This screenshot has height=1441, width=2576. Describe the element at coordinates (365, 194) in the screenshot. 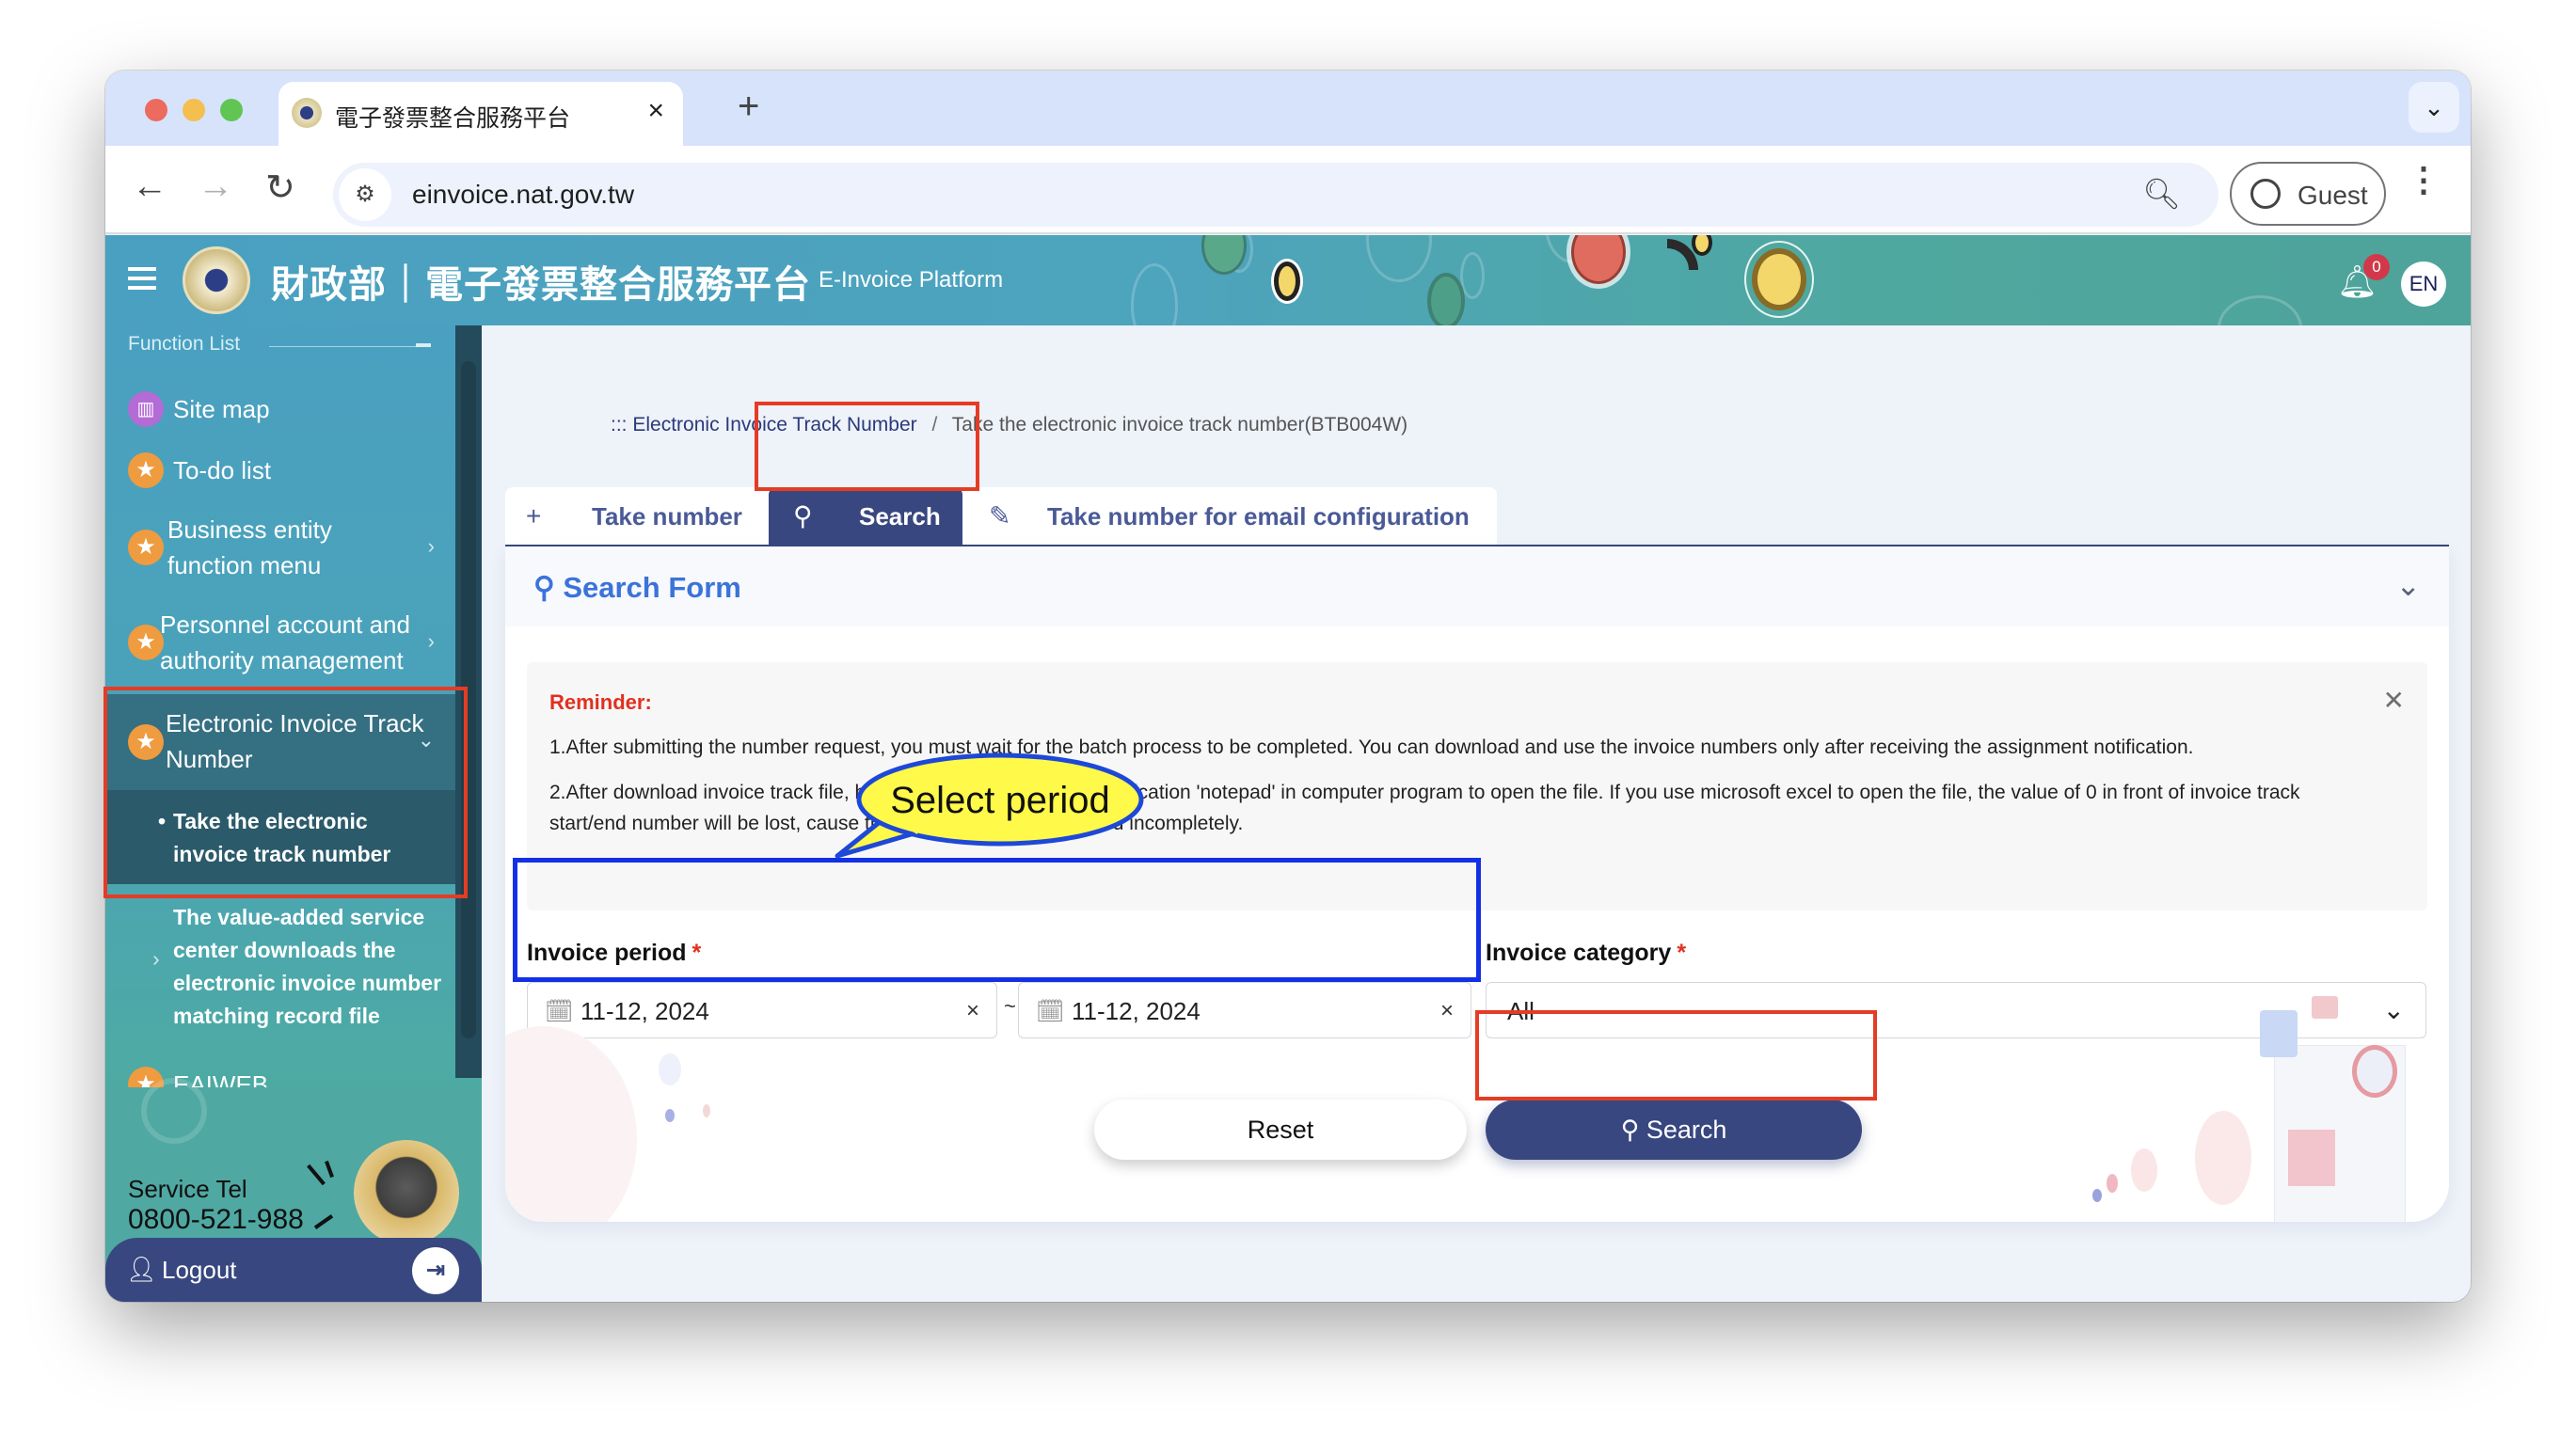

I see `site-settings-icon: ⚙` at that location.